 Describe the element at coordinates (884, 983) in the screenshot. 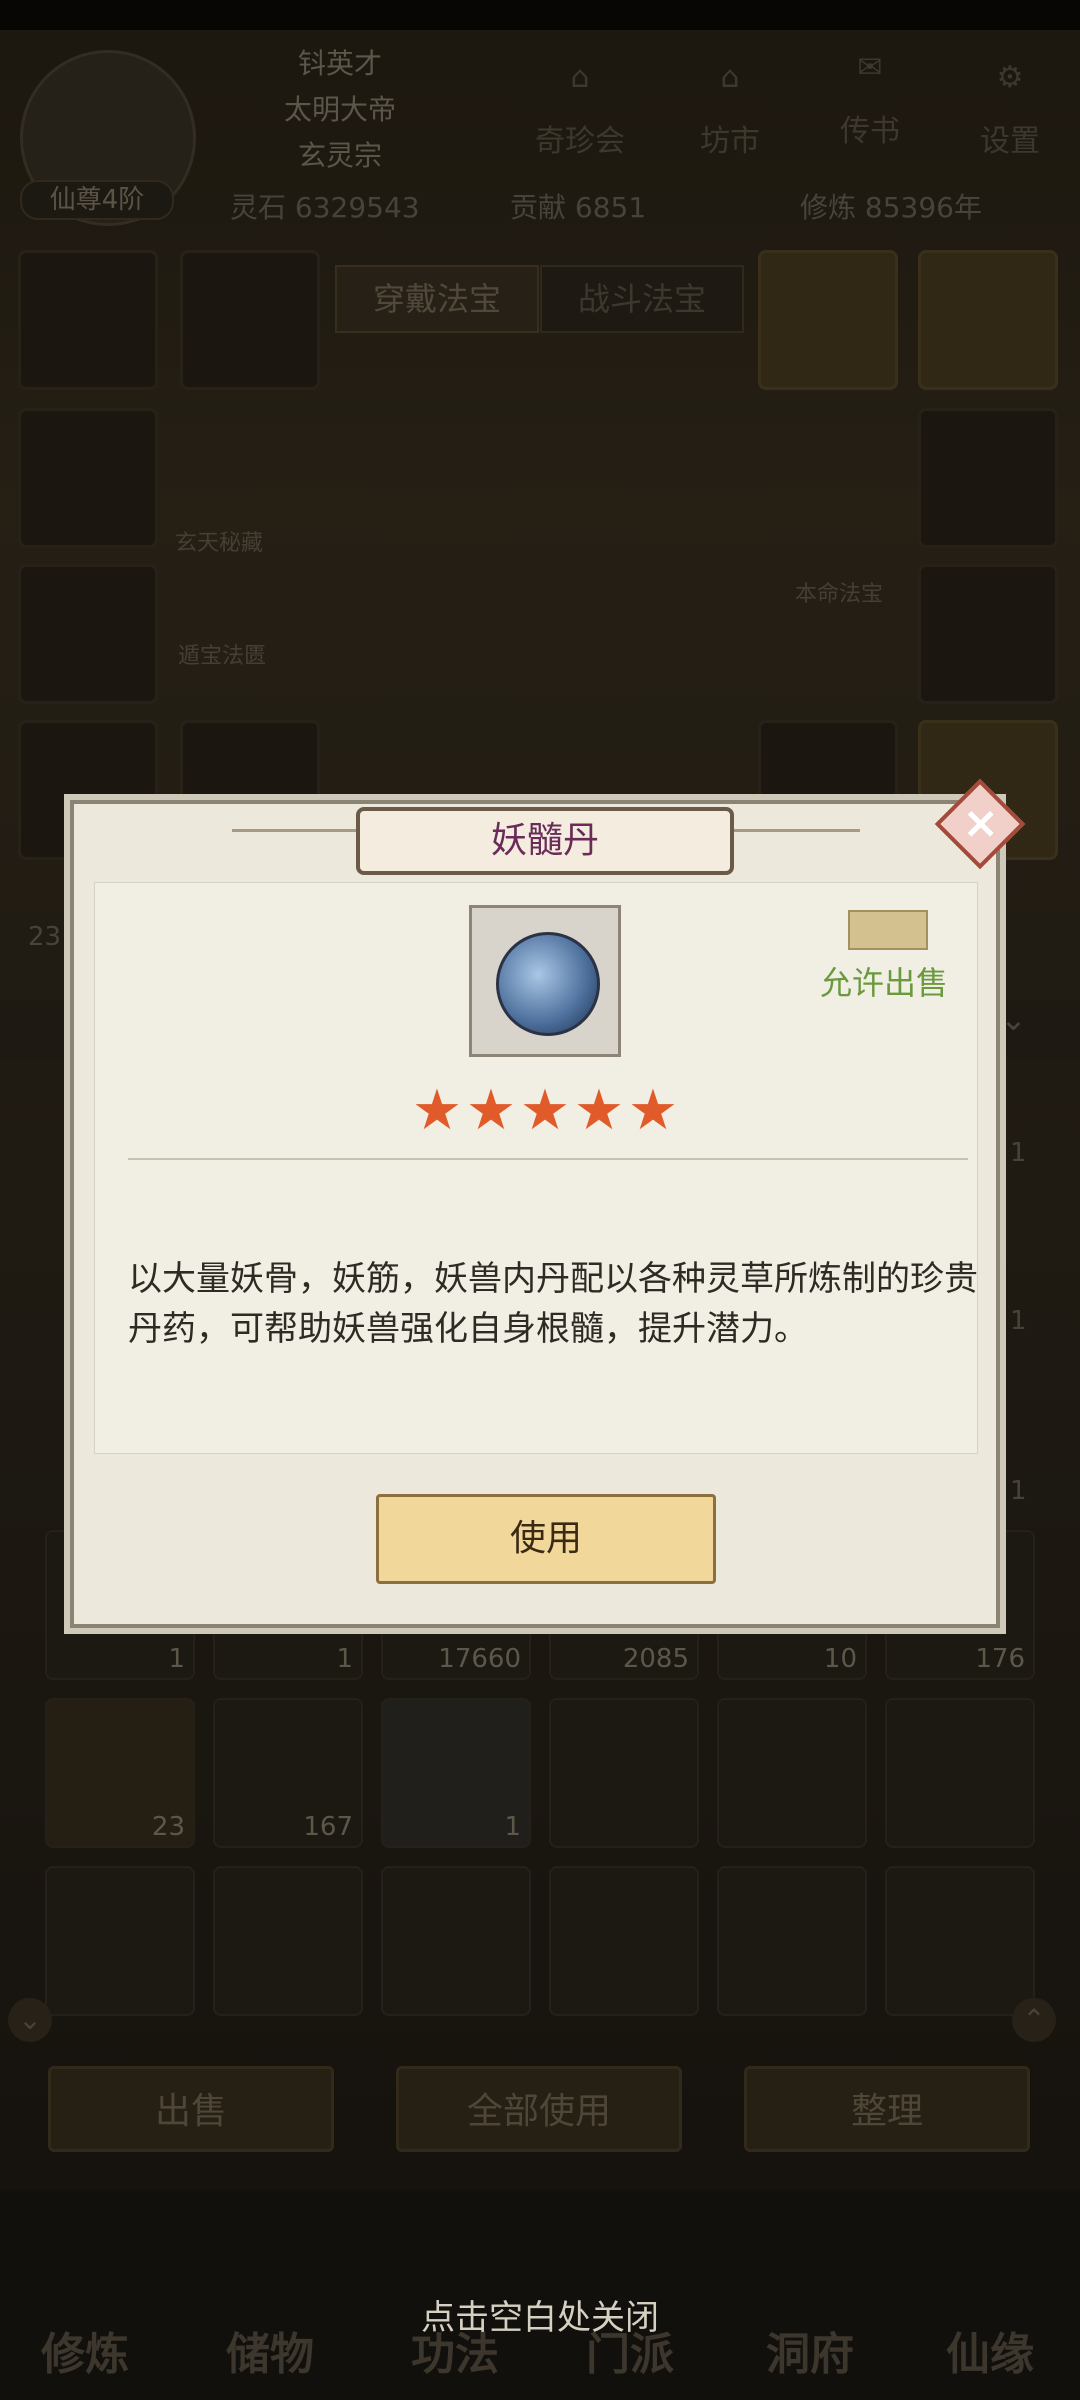

I see `sale-allowed-label: 允许出售` at that location.